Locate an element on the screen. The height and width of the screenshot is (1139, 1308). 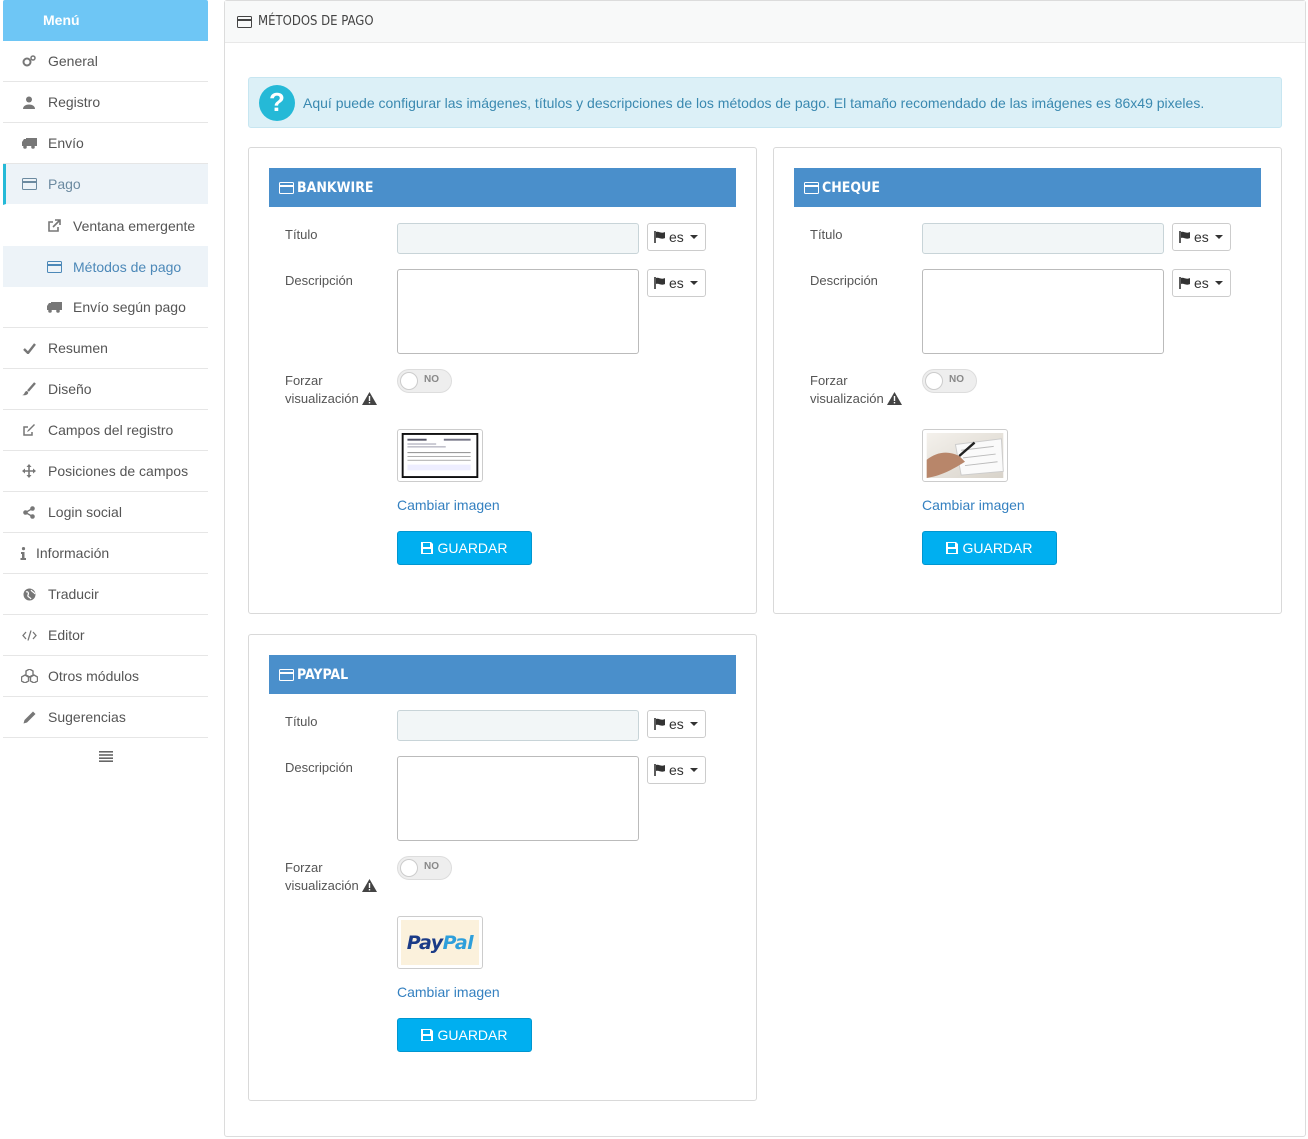
sidebar-item-label: Editor is located at coordinates (66, 635).